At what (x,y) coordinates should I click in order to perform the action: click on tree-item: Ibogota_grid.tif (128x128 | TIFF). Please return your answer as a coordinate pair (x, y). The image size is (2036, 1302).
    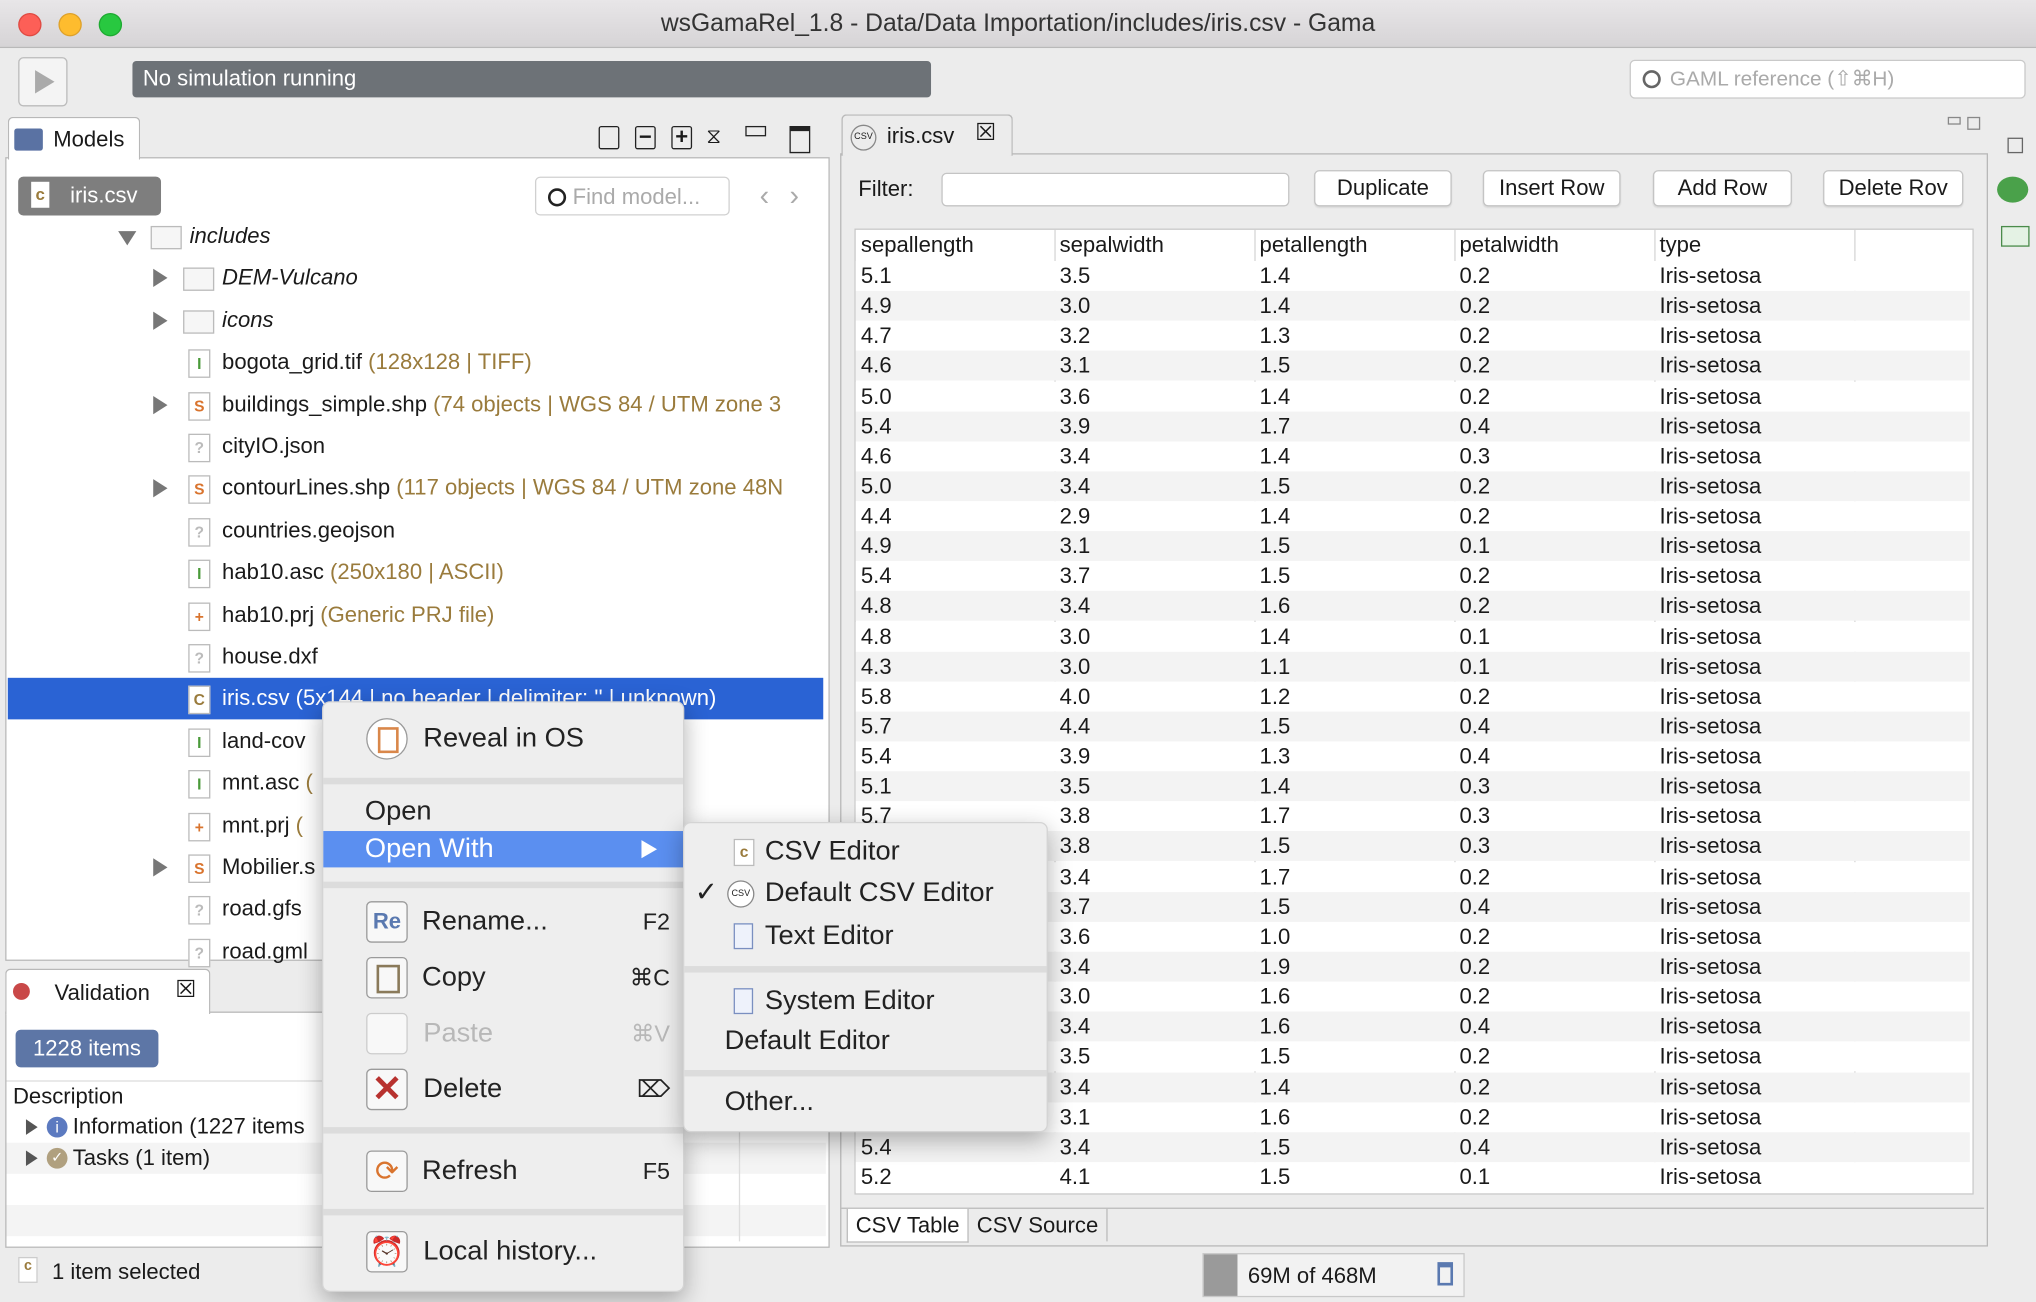
    Looking at the image, I should click on (415, 363).